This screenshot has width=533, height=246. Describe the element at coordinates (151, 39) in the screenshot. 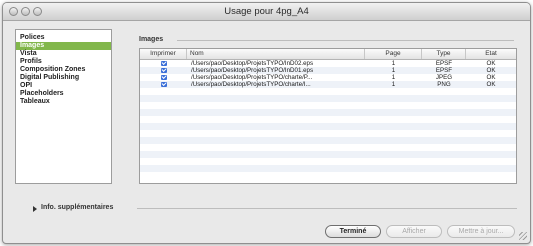

I see `section-title: Images` at that location.